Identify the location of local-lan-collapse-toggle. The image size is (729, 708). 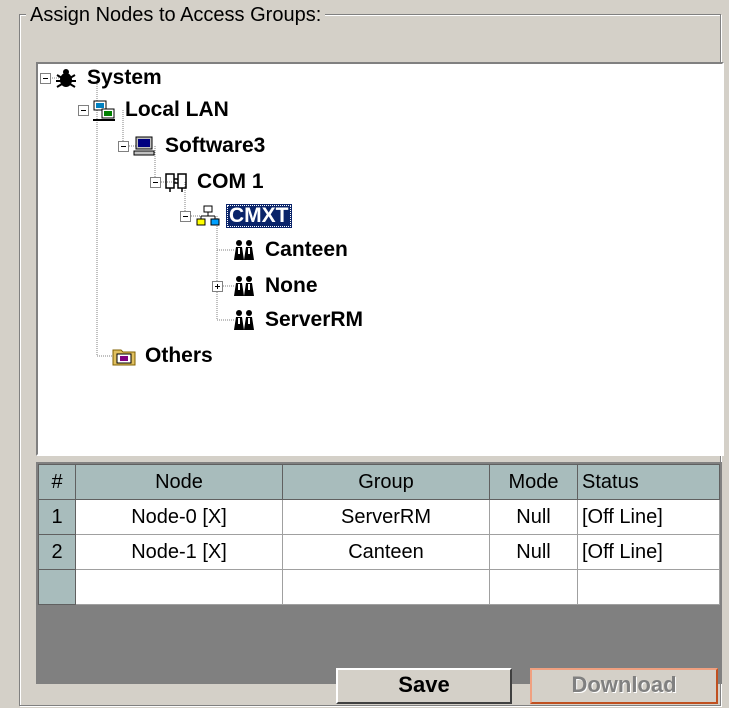
(83, 110).